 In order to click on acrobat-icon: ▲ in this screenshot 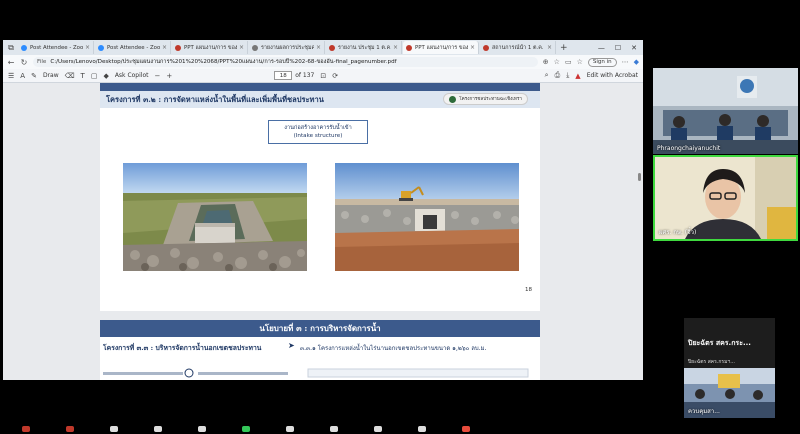, I will do `click(577, 76)`.